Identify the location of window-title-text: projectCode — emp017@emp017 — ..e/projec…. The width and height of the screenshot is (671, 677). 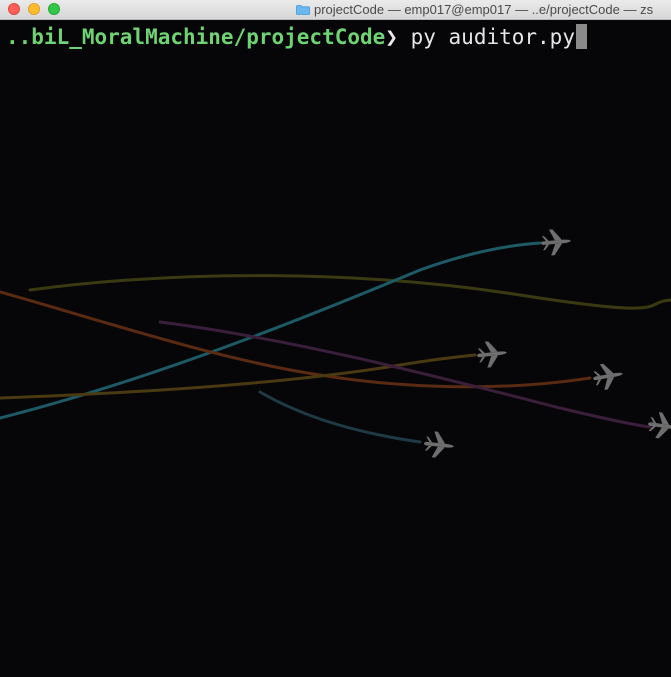
(484, 9).